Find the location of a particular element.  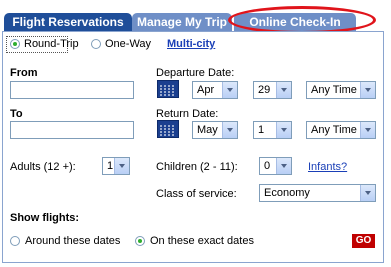

go-button: GO is located at coordinates (363, 241).